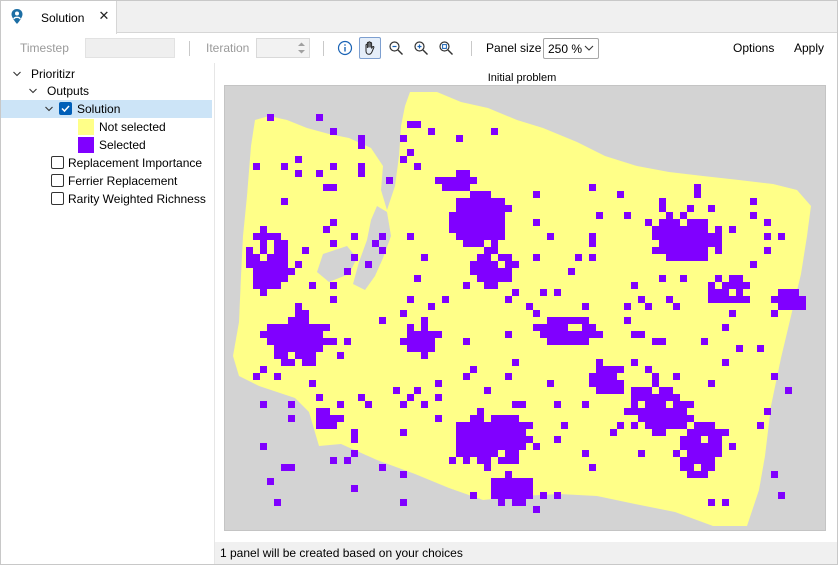  I want to click on tab-solution: Solution ✕, so click(59, 17).